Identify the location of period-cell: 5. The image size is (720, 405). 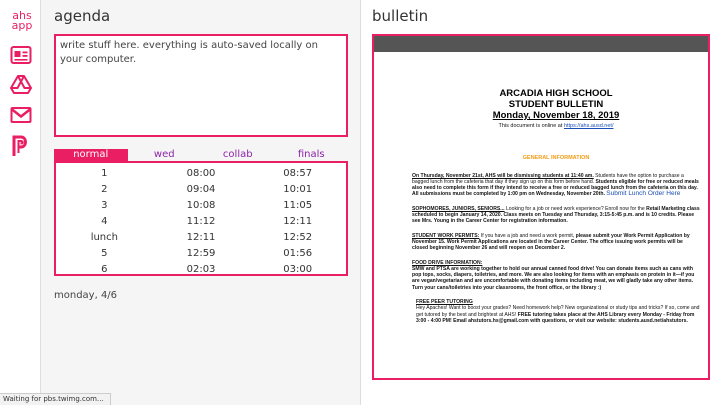
(104, 253).